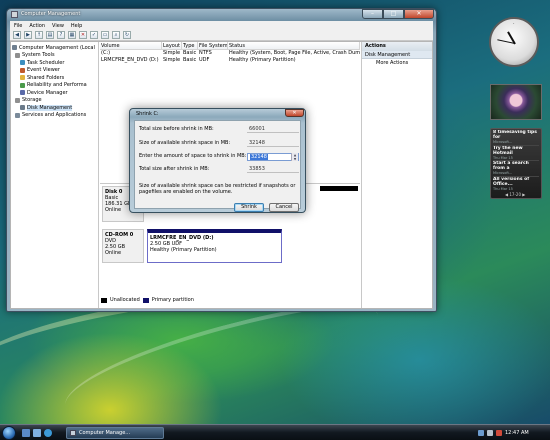  I want to click on legend-primary: Primary partition, so click(172, 300).